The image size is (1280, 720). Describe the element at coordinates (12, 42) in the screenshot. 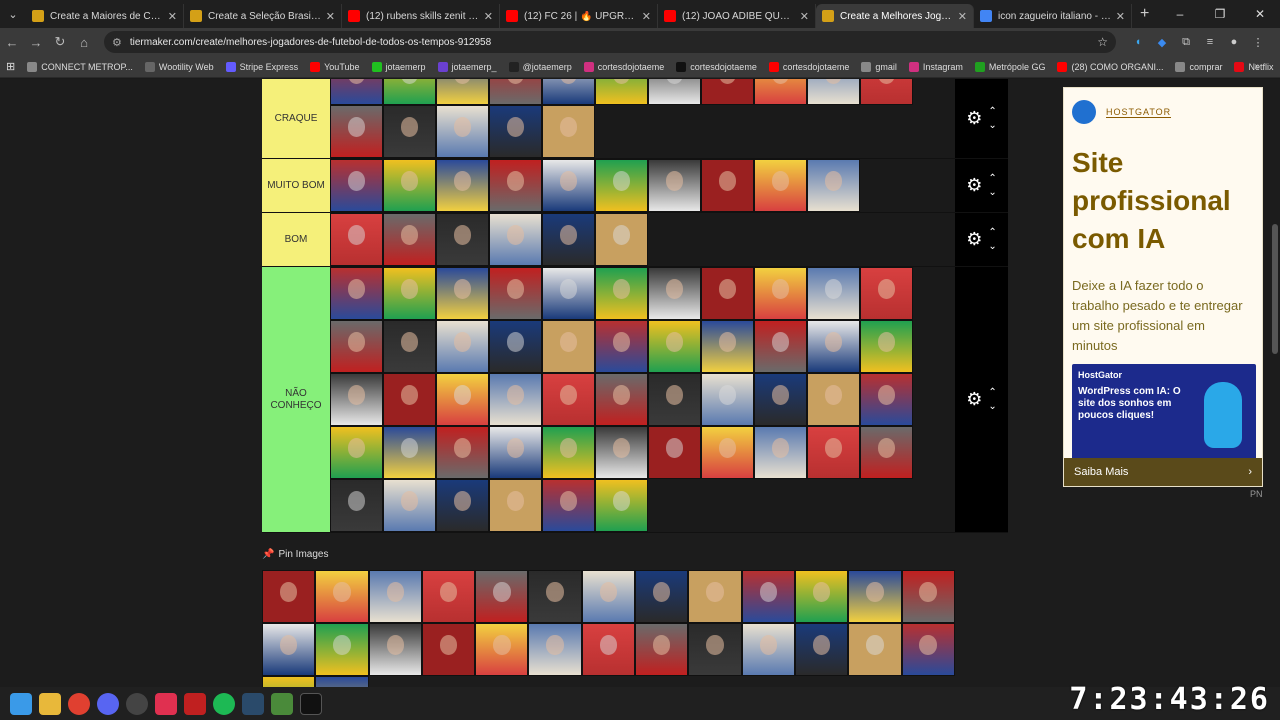

I see `back-icon: ←` at that location.